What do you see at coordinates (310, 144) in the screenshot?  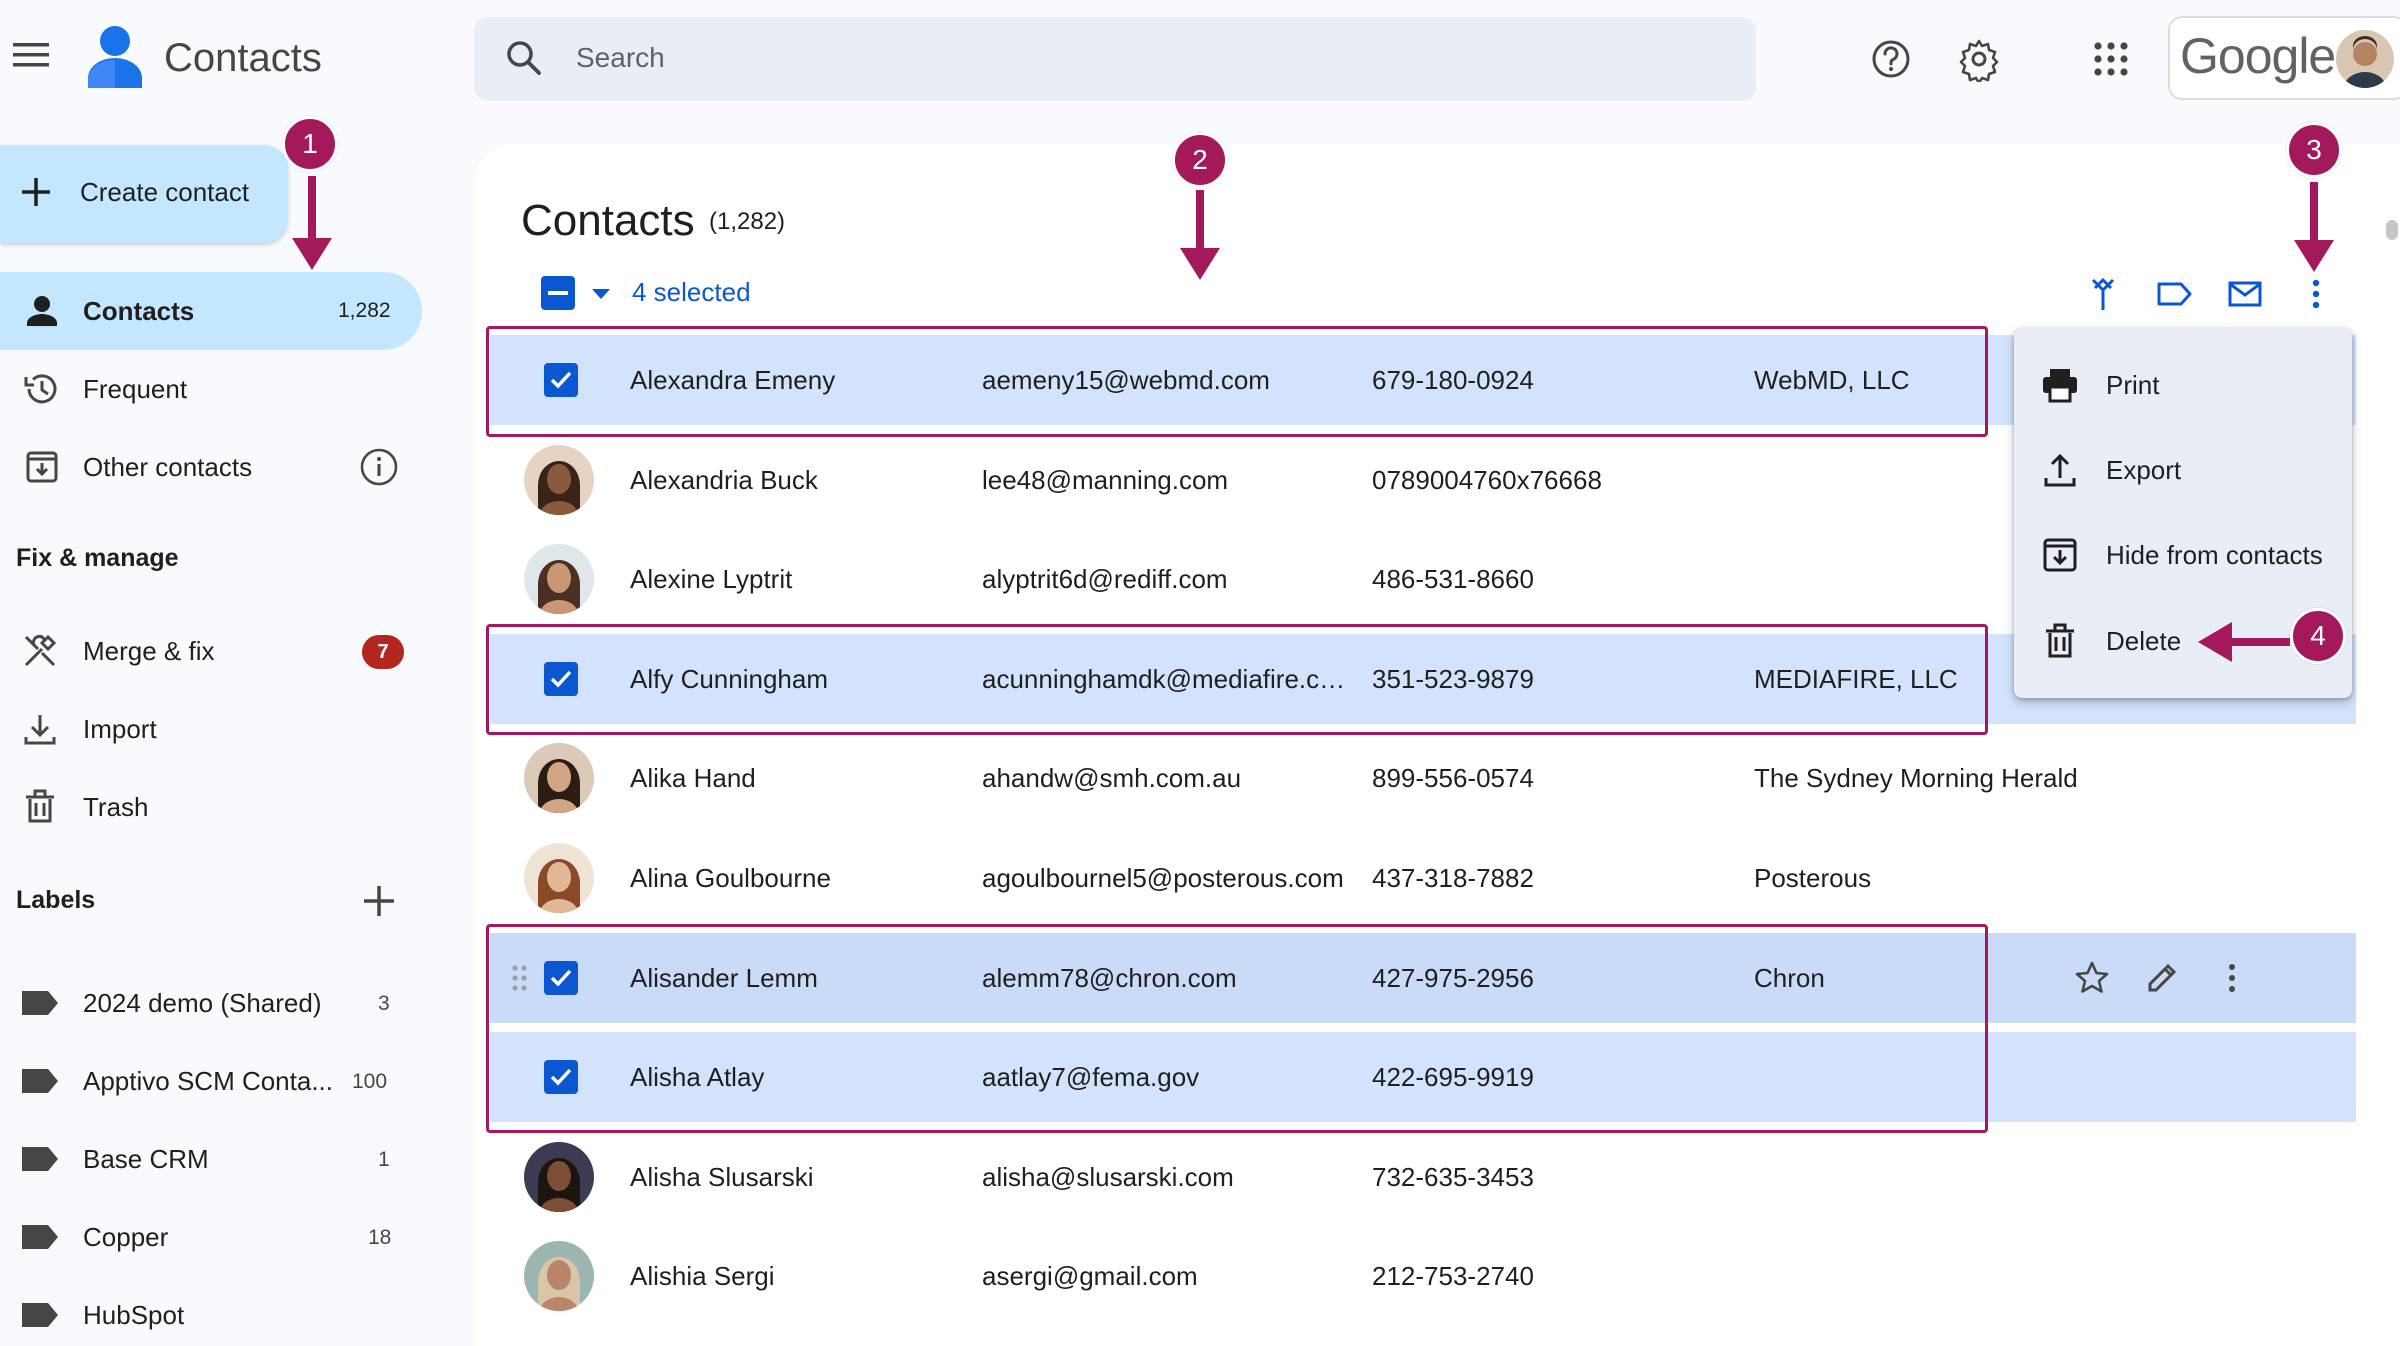 I see `annotation-marker-1: 1` at bounding box center [310, 144].